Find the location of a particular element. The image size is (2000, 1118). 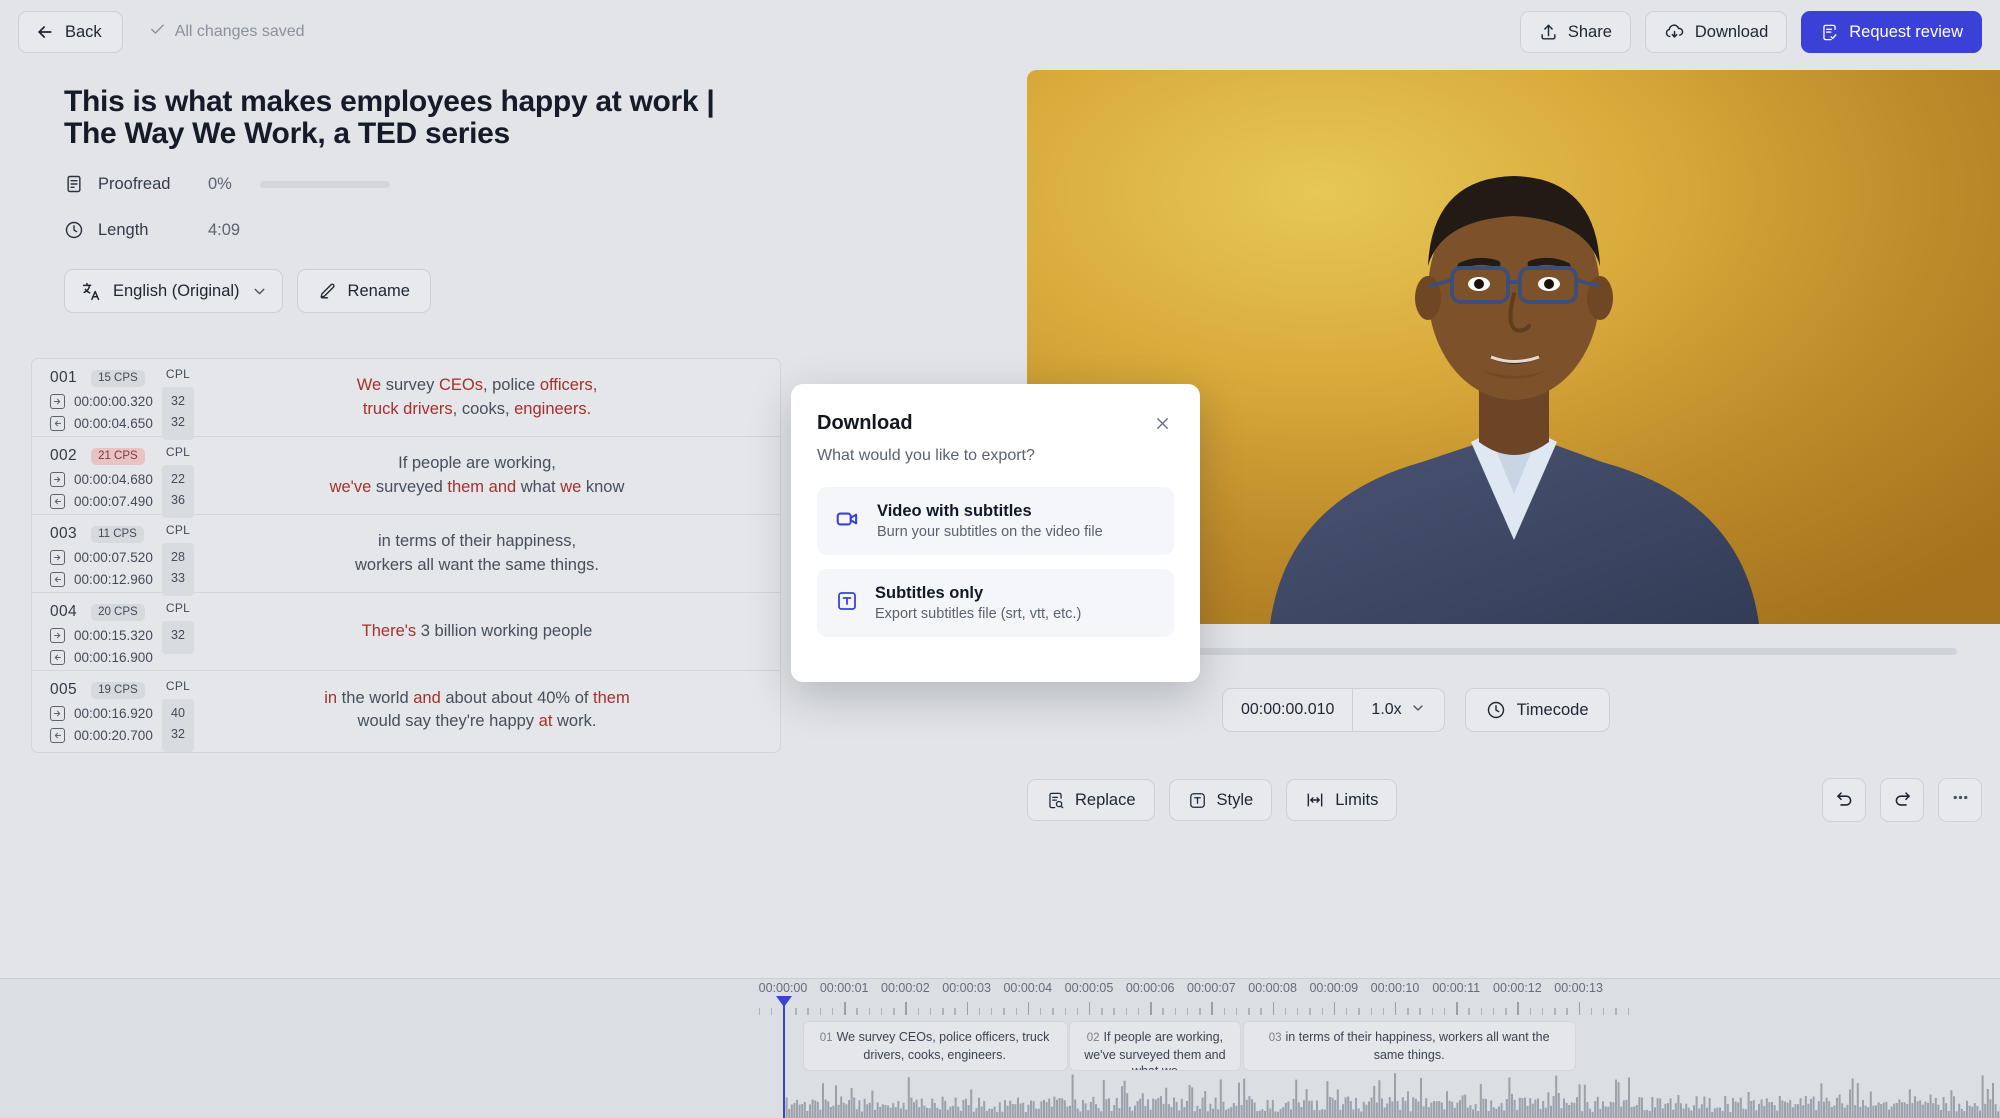

language-selector-label: English (Original) is located at coordinates (176, 290).